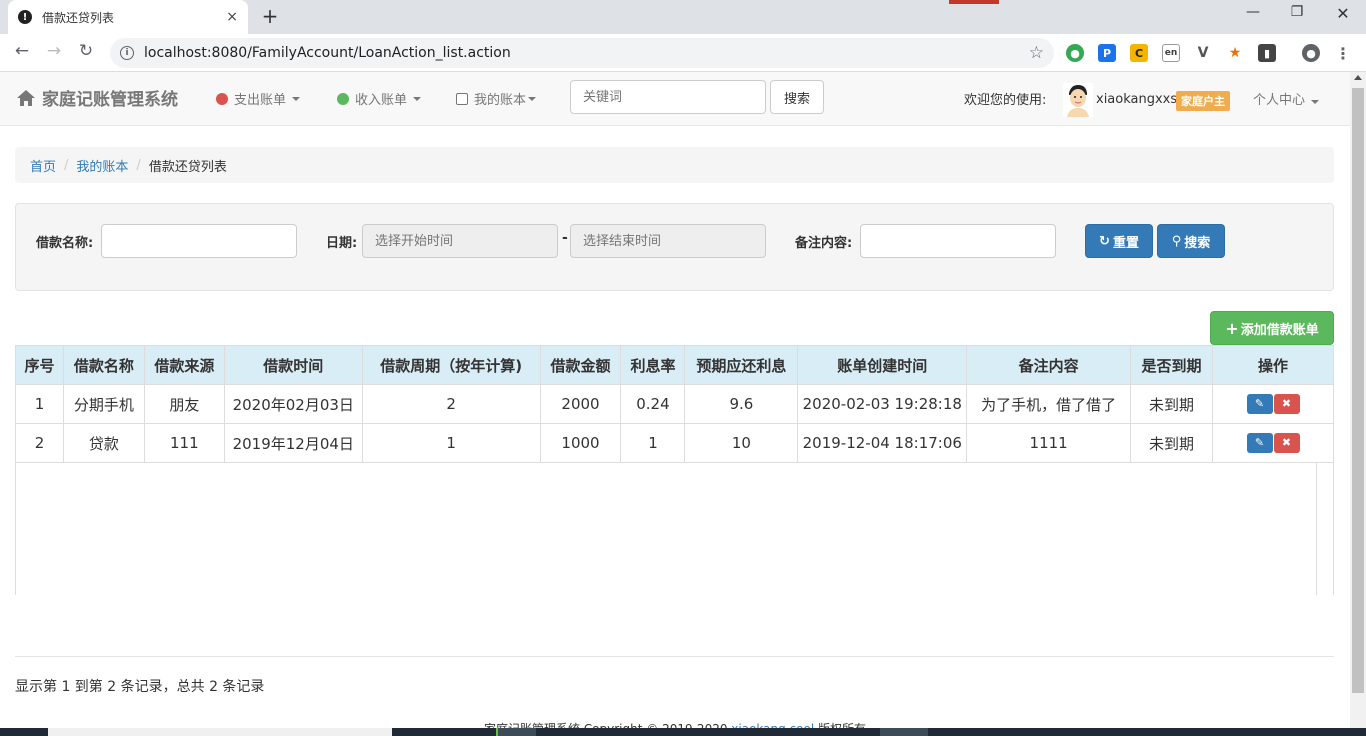 This screenshot has width=1366, height=736. I want to click on extension-c-icon: C, so click(1139, 53).